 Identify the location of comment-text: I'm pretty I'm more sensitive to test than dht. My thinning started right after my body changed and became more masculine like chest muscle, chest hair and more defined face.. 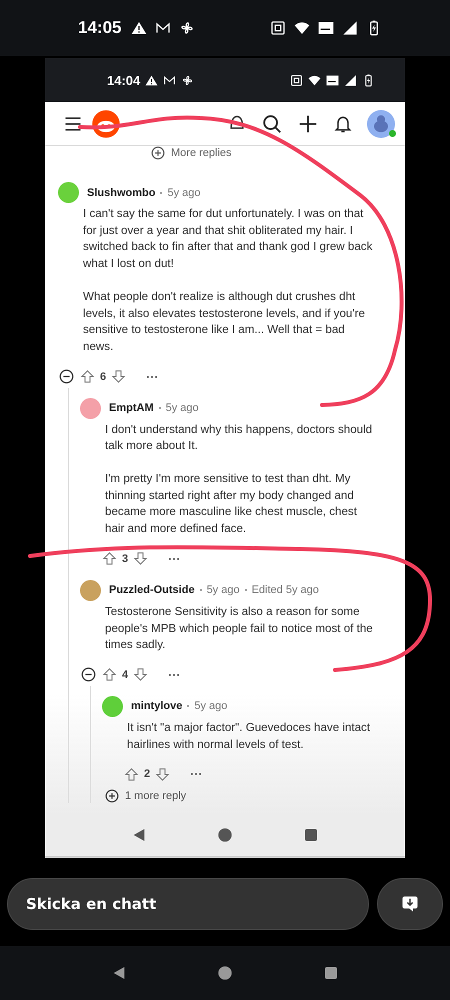
(231, 504).